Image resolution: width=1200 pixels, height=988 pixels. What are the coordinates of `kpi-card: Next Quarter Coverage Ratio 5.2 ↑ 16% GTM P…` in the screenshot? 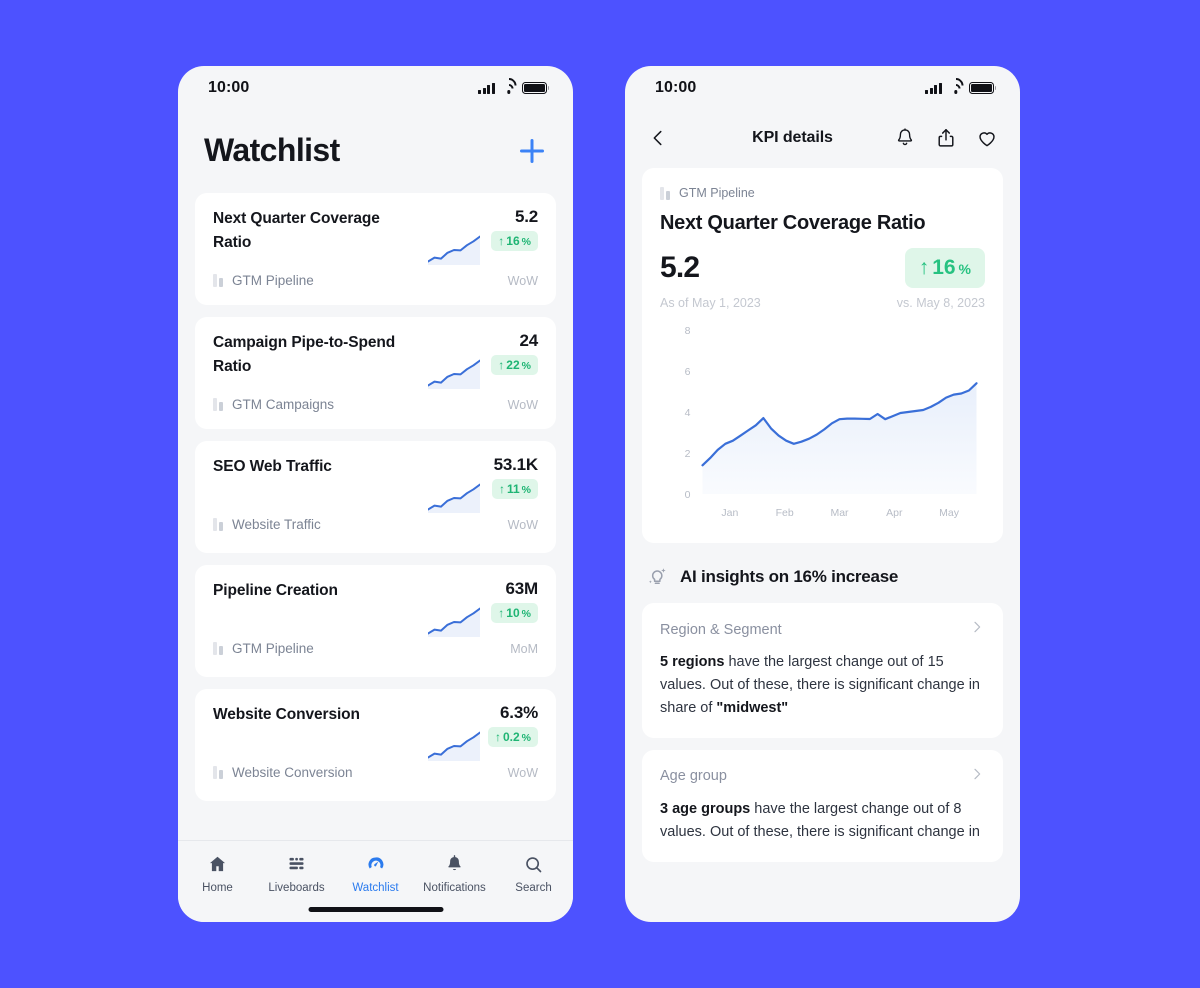 It's located at (375, 249).